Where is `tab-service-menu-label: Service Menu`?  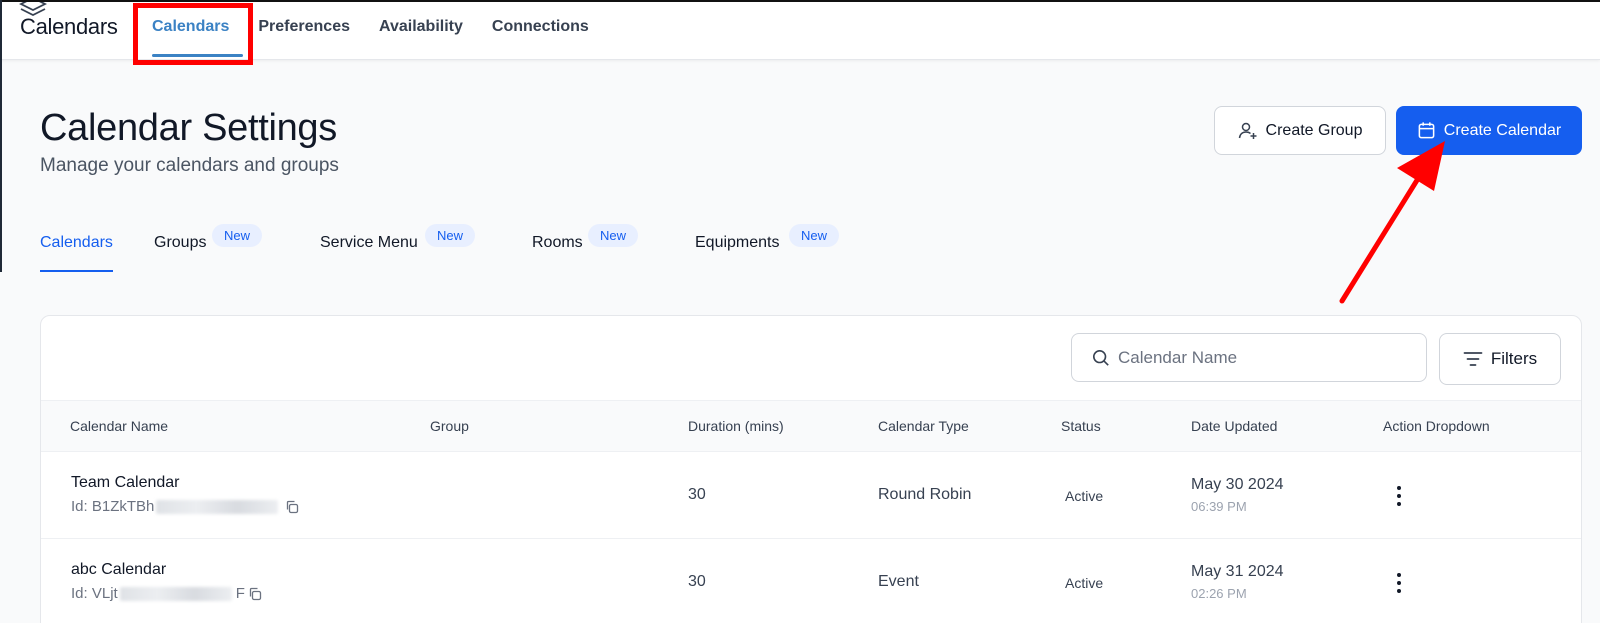 tab-service-menu-label: Service Menu is located at coordinates (369, 242).